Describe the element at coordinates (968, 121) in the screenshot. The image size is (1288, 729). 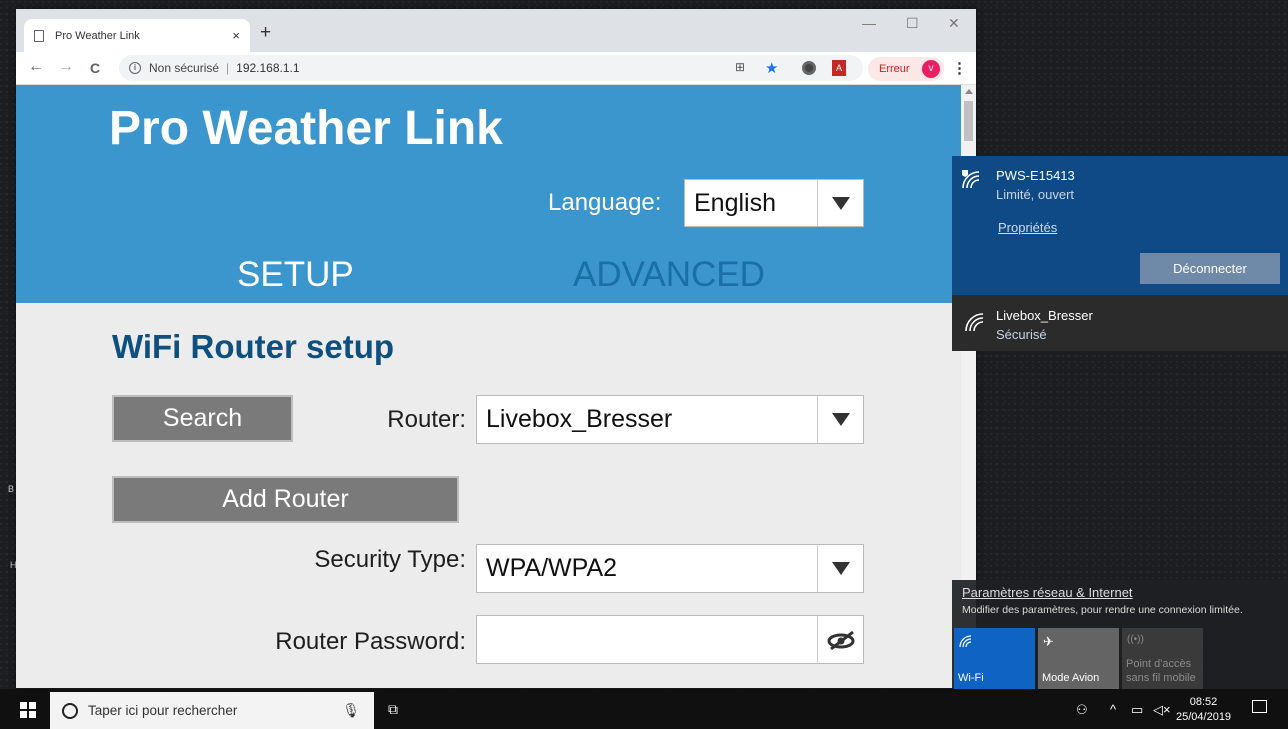
I see `scroll-thumb` at that location.